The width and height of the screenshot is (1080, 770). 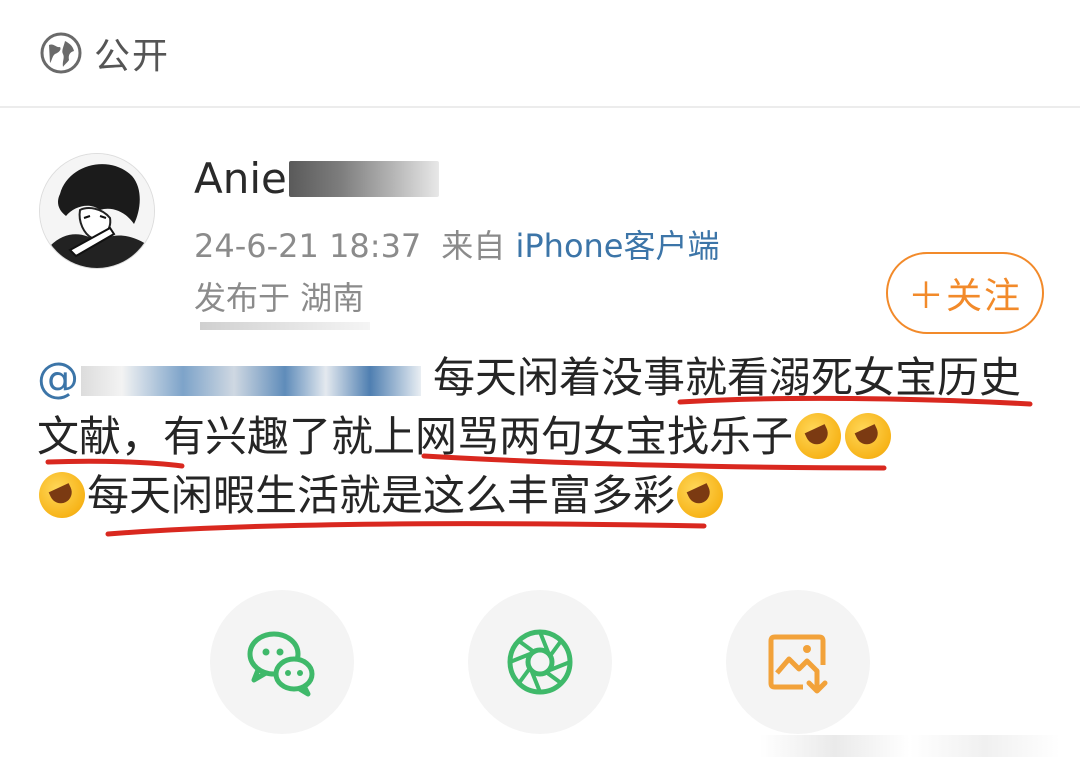 I want to click on globe-icon, so click(x=61, y=53).